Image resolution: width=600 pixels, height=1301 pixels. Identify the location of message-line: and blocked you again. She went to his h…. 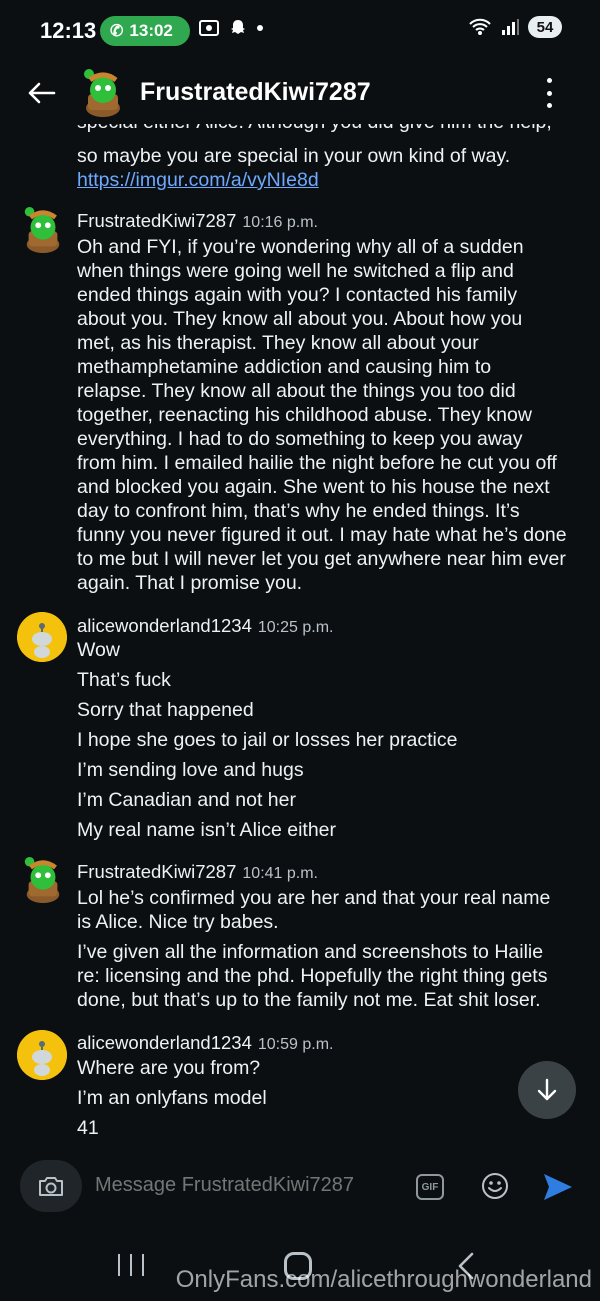
(313, 487).